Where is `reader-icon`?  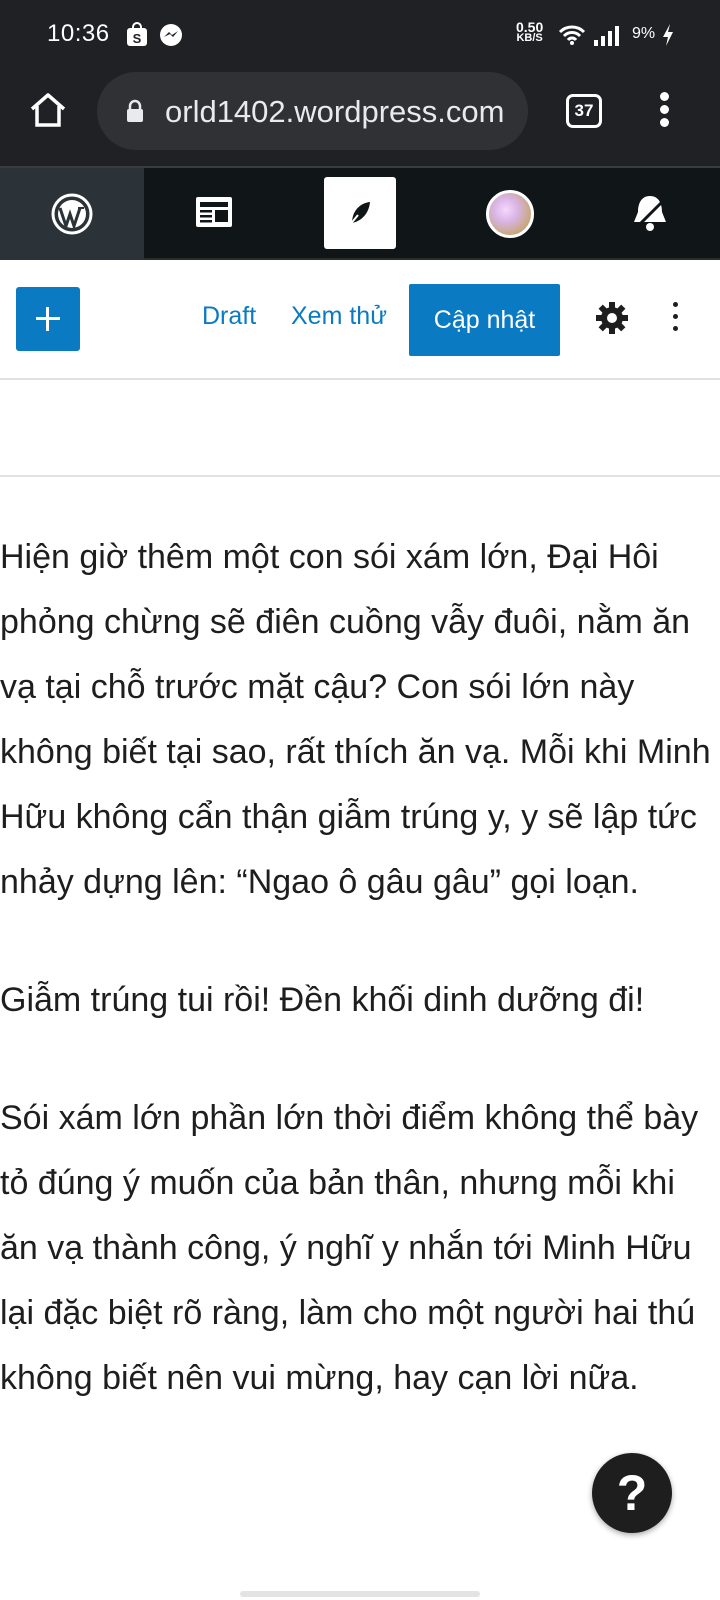 reader-icon is located at coordinates (214, 212).